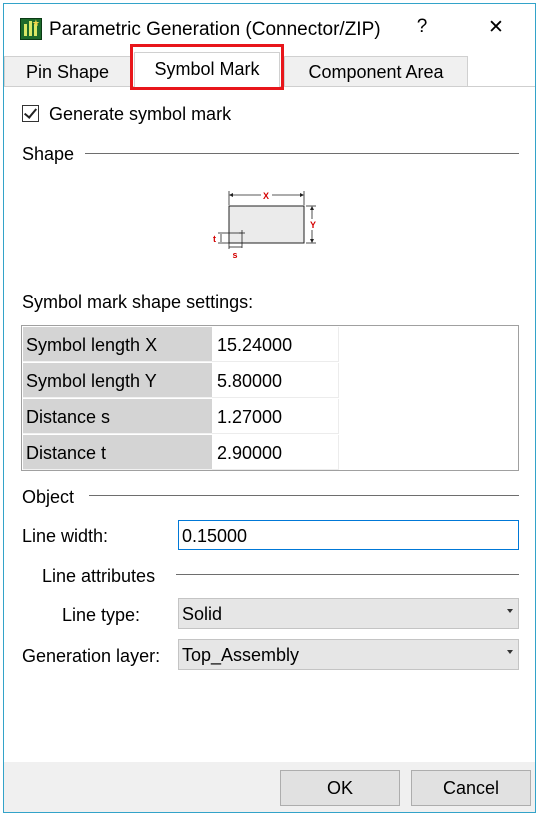  Describe the element at coordinates (241, 655) in the screenshot. I see `generation-layer-value: Top_Assembly` at that location.